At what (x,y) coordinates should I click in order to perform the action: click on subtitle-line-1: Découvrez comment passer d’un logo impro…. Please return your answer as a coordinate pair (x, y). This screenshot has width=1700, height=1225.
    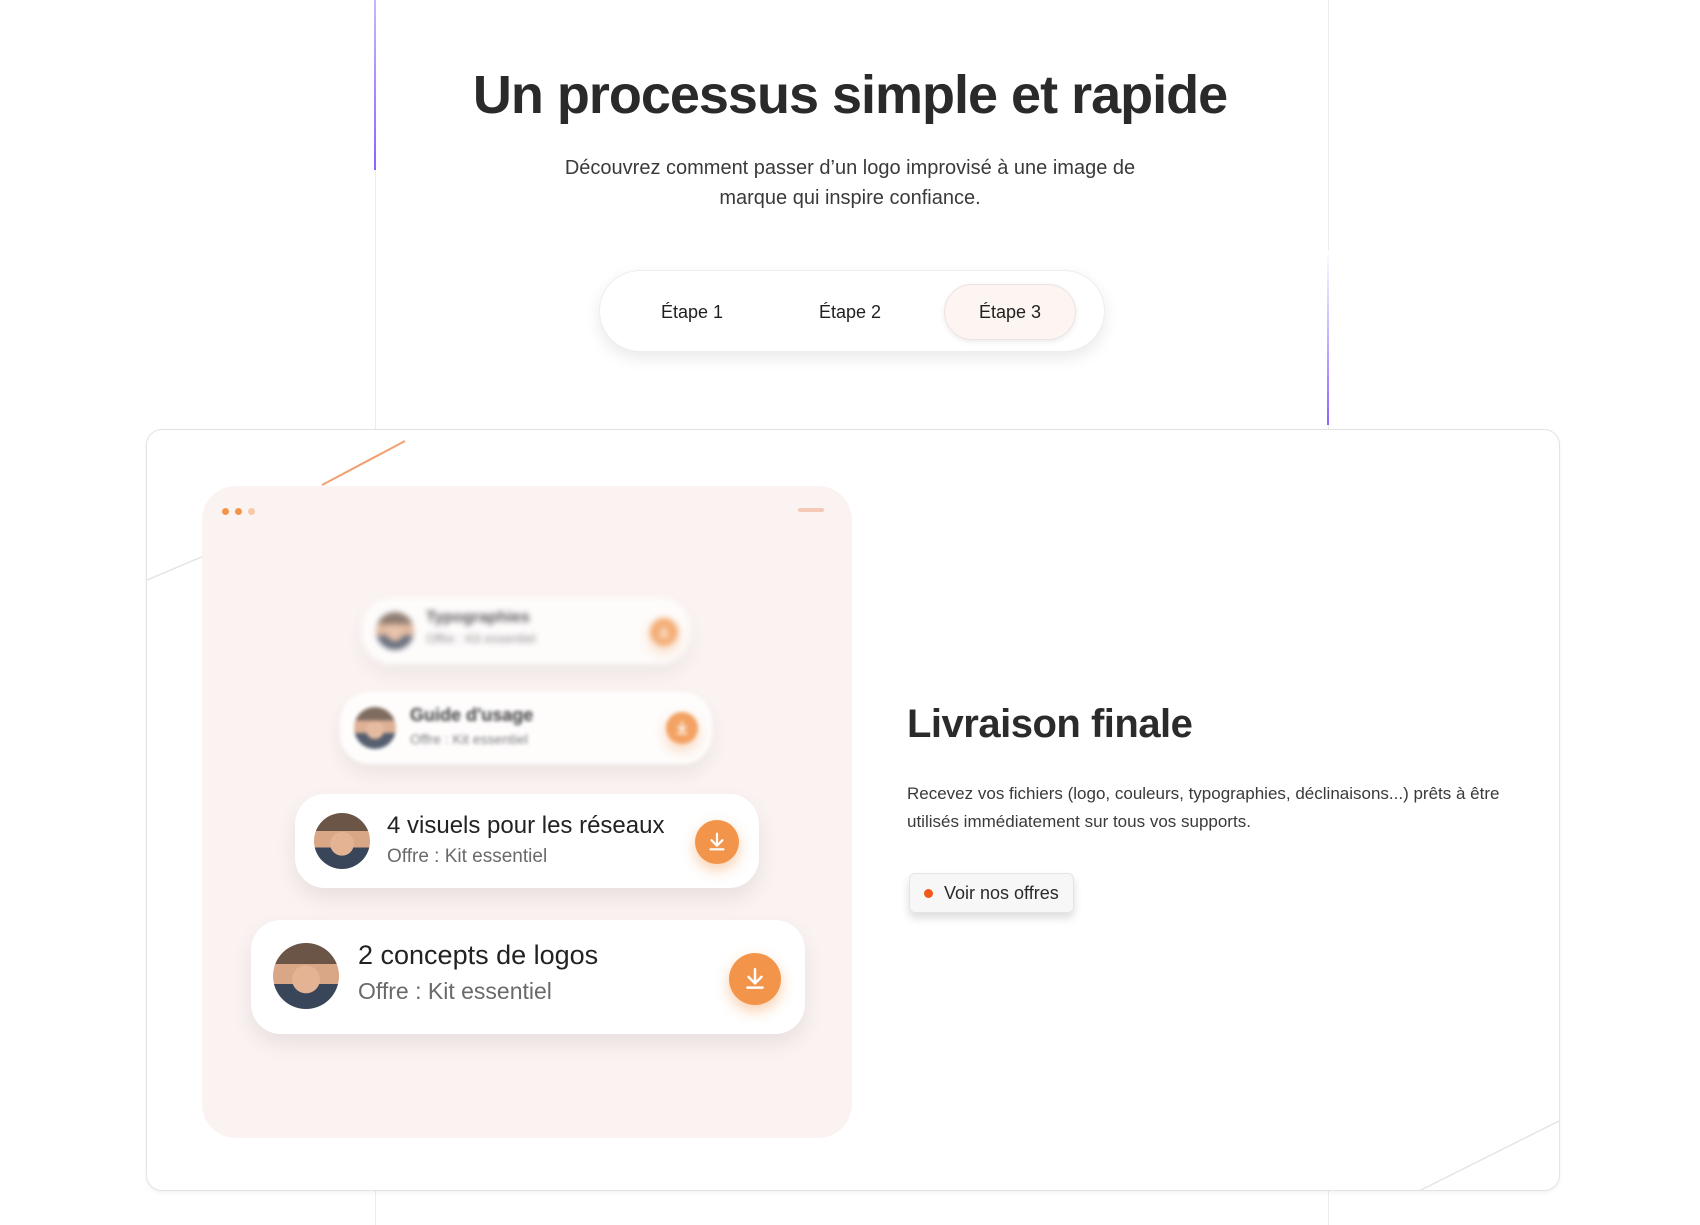
    Looking at the image, I should click on (850, 168).